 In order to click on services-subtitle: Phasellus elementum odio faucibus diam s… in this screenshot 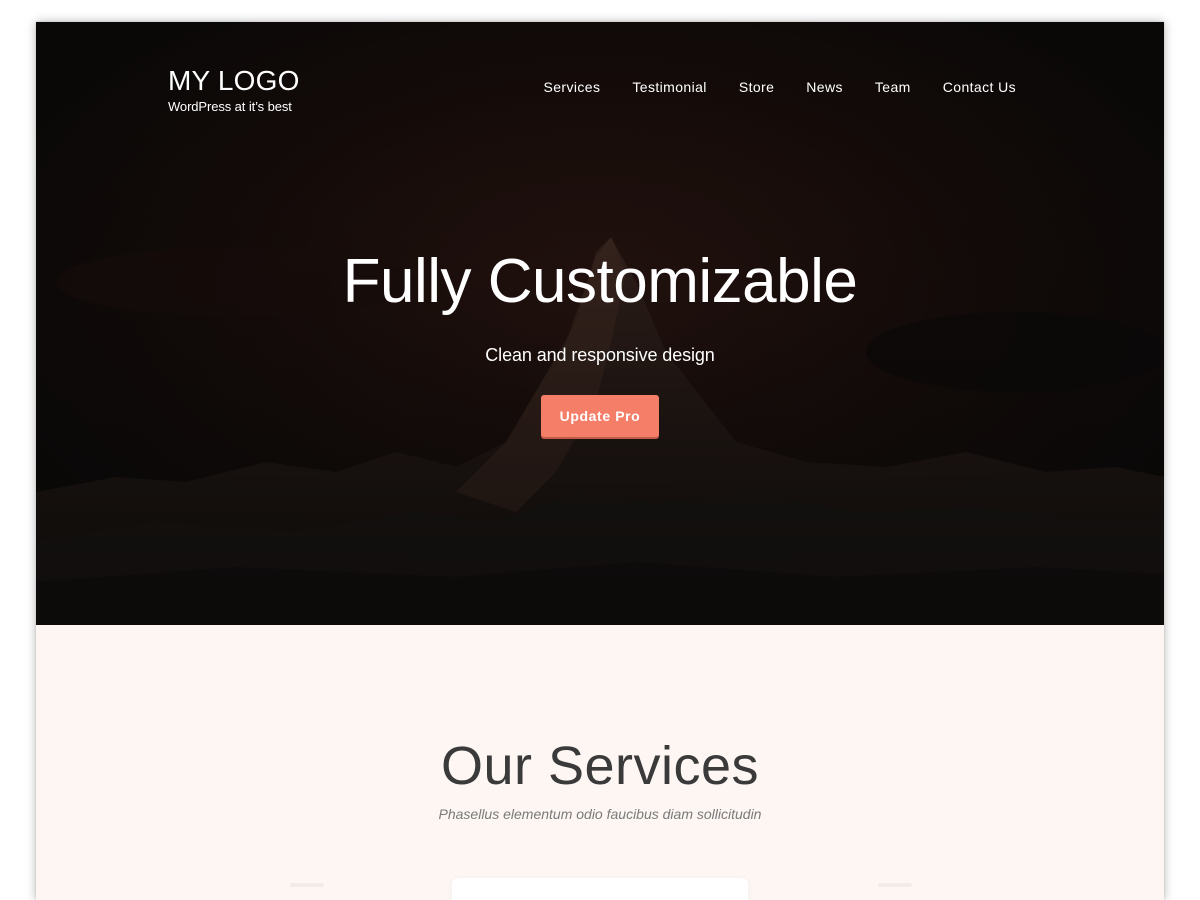, I will do `click(600, 814)`.